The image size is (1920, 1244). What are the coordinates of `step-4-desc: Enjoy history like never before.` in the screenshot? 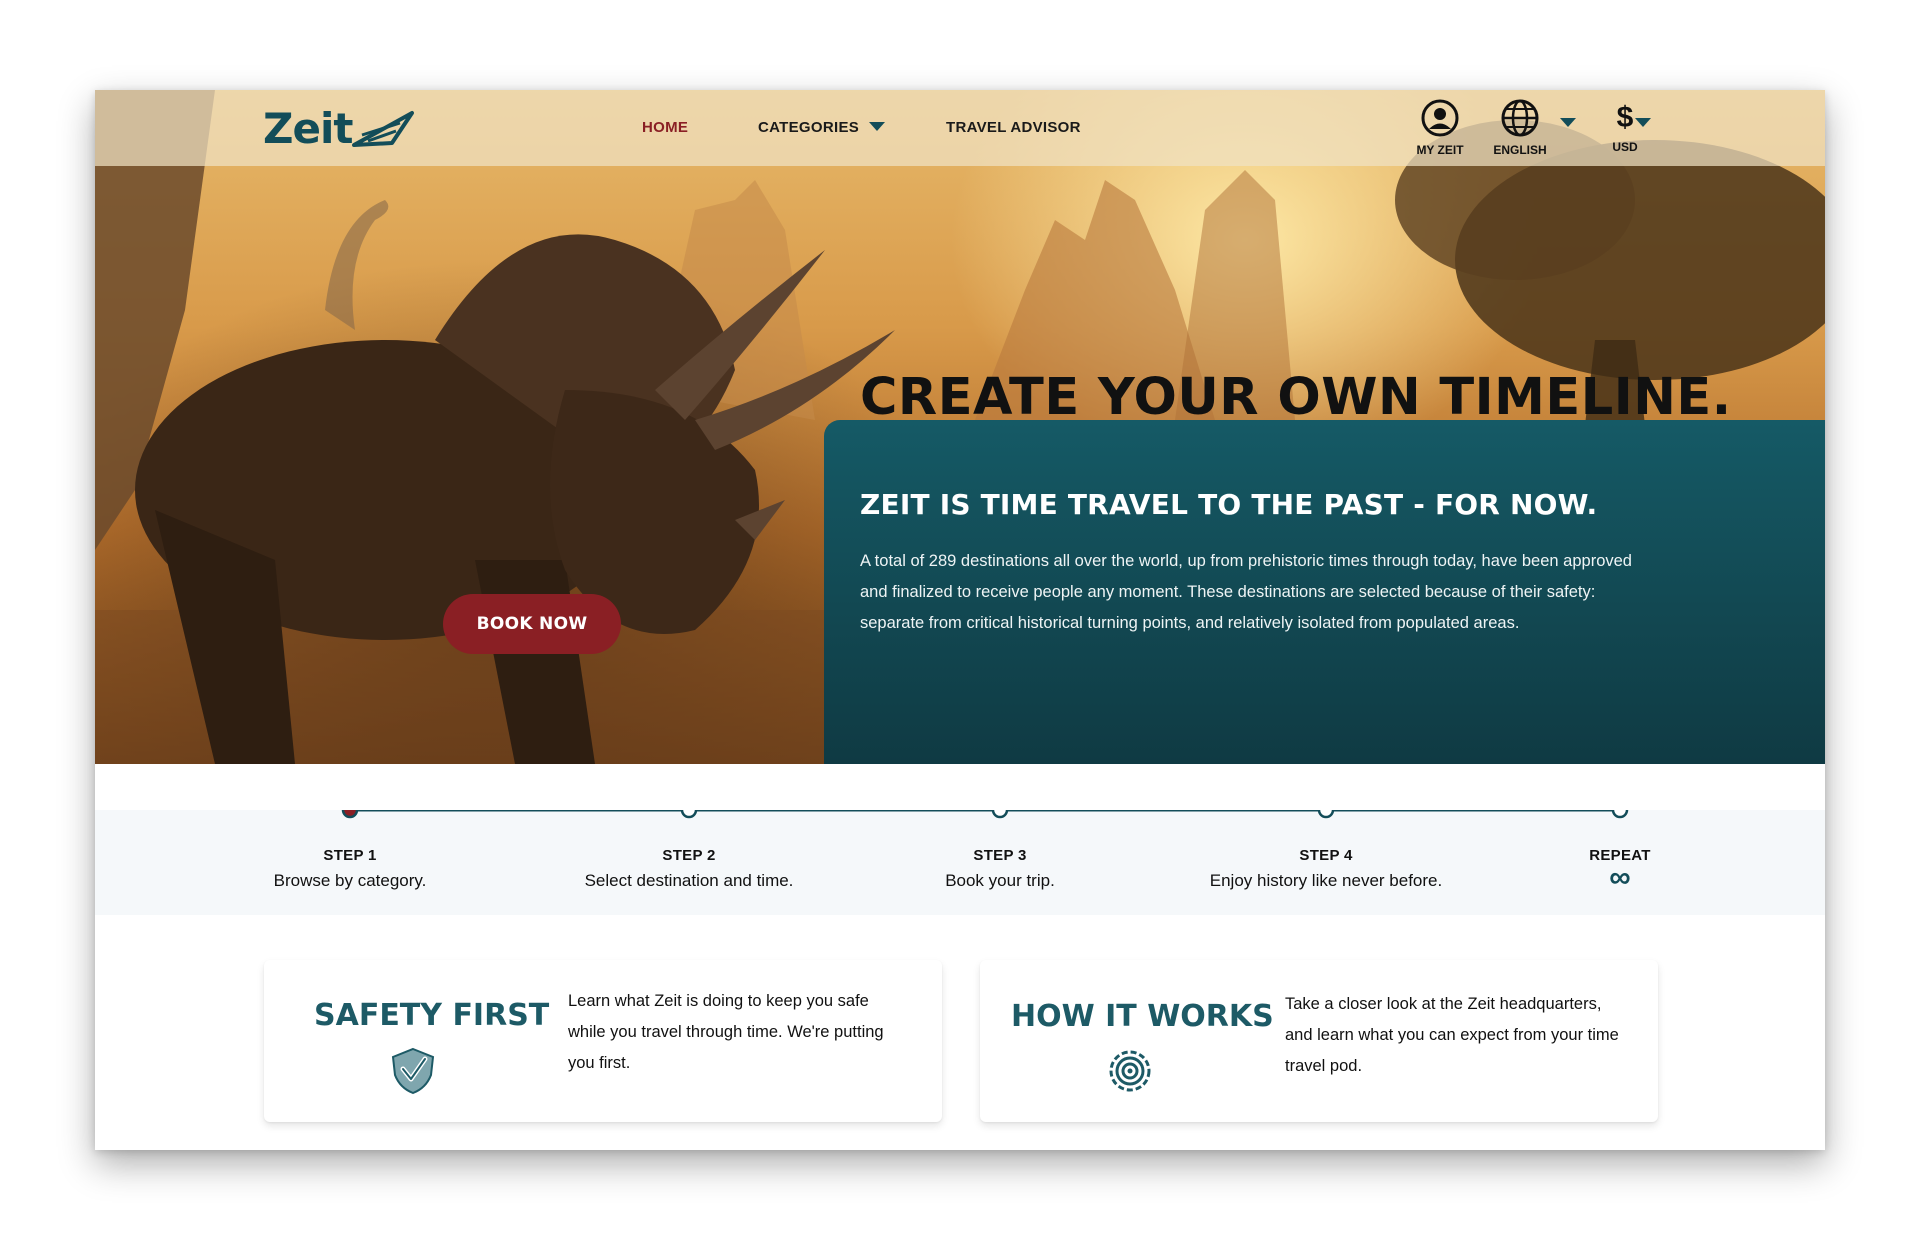 It's located at (1326, 880).